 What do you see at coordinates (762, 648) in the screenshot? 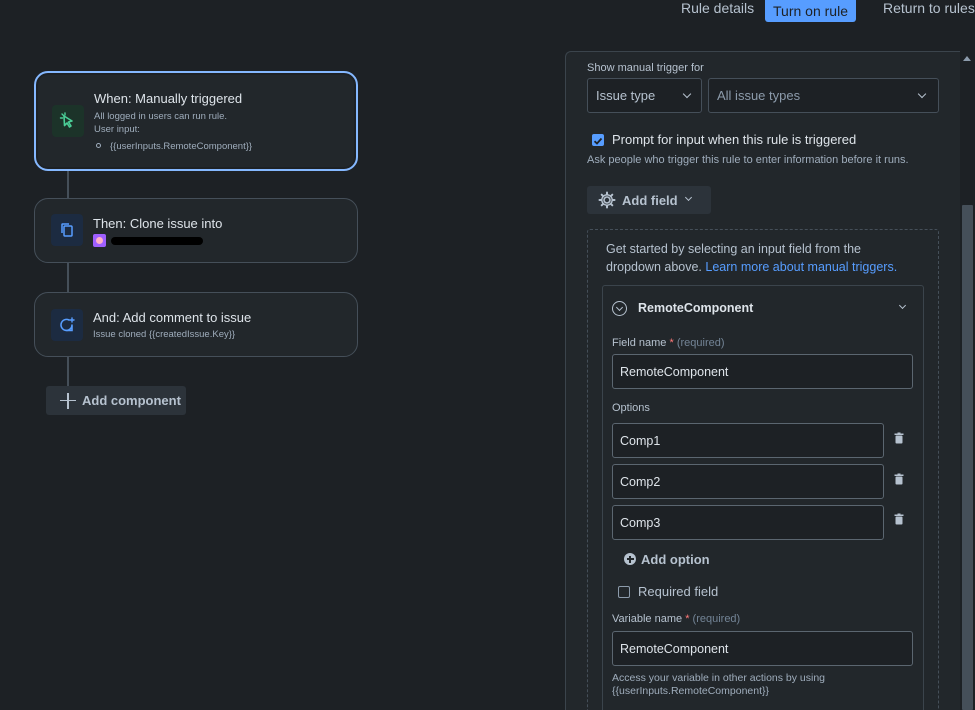
I see `variable-name-input: RemoteComponent` at bounding box center [762, 648].